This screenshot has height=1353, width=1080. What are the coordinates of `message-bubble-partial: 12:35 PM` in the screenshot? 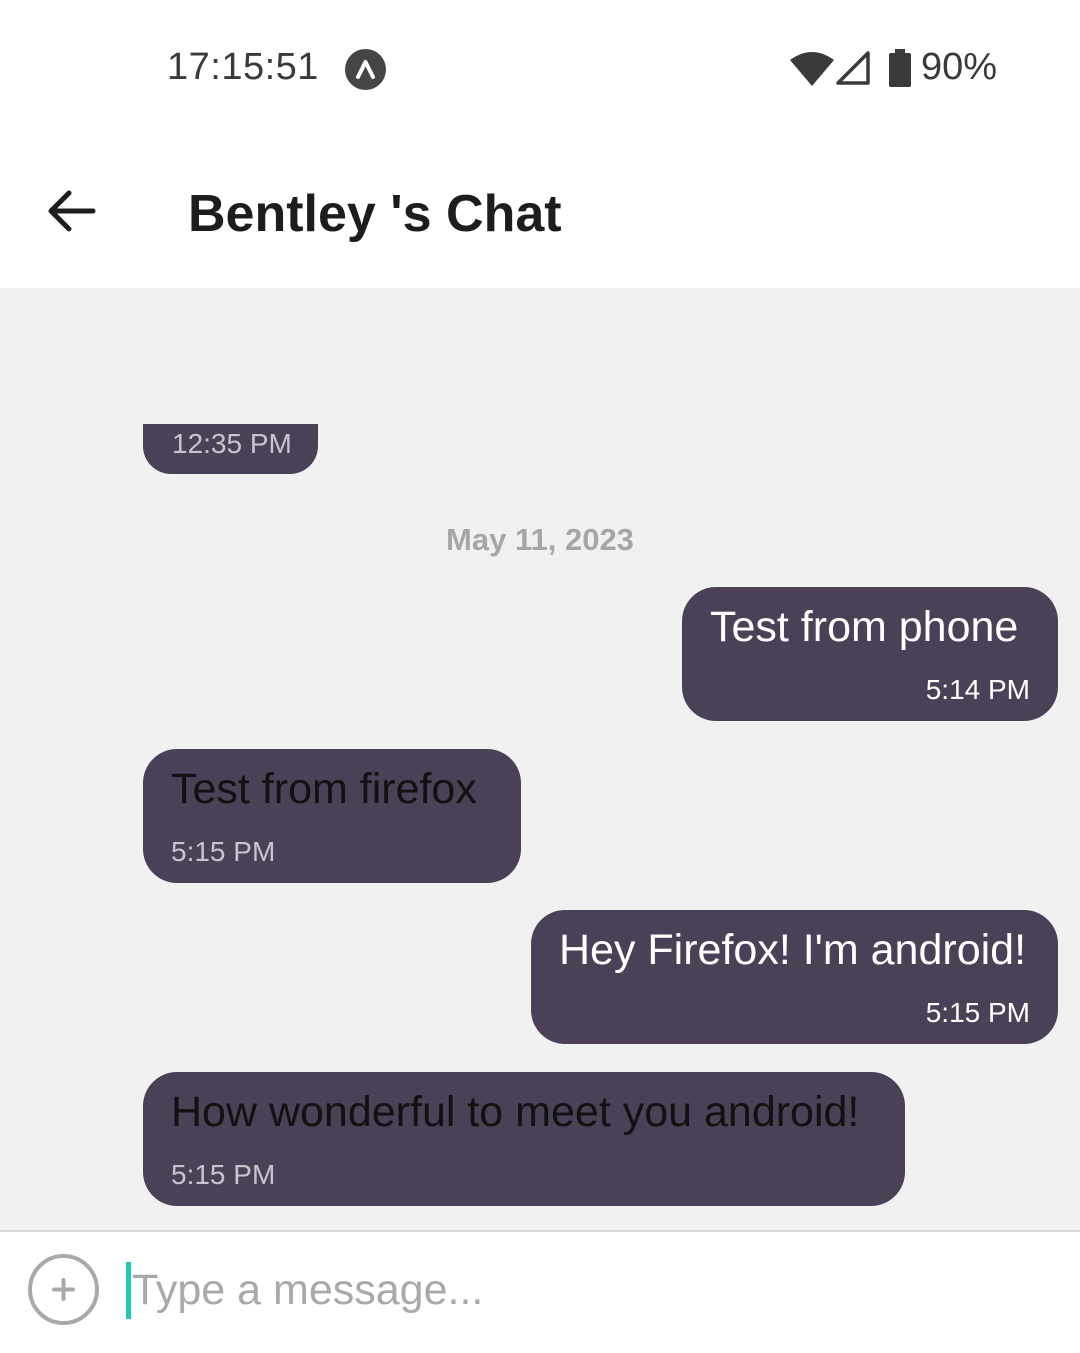 It's located at (230, 449).